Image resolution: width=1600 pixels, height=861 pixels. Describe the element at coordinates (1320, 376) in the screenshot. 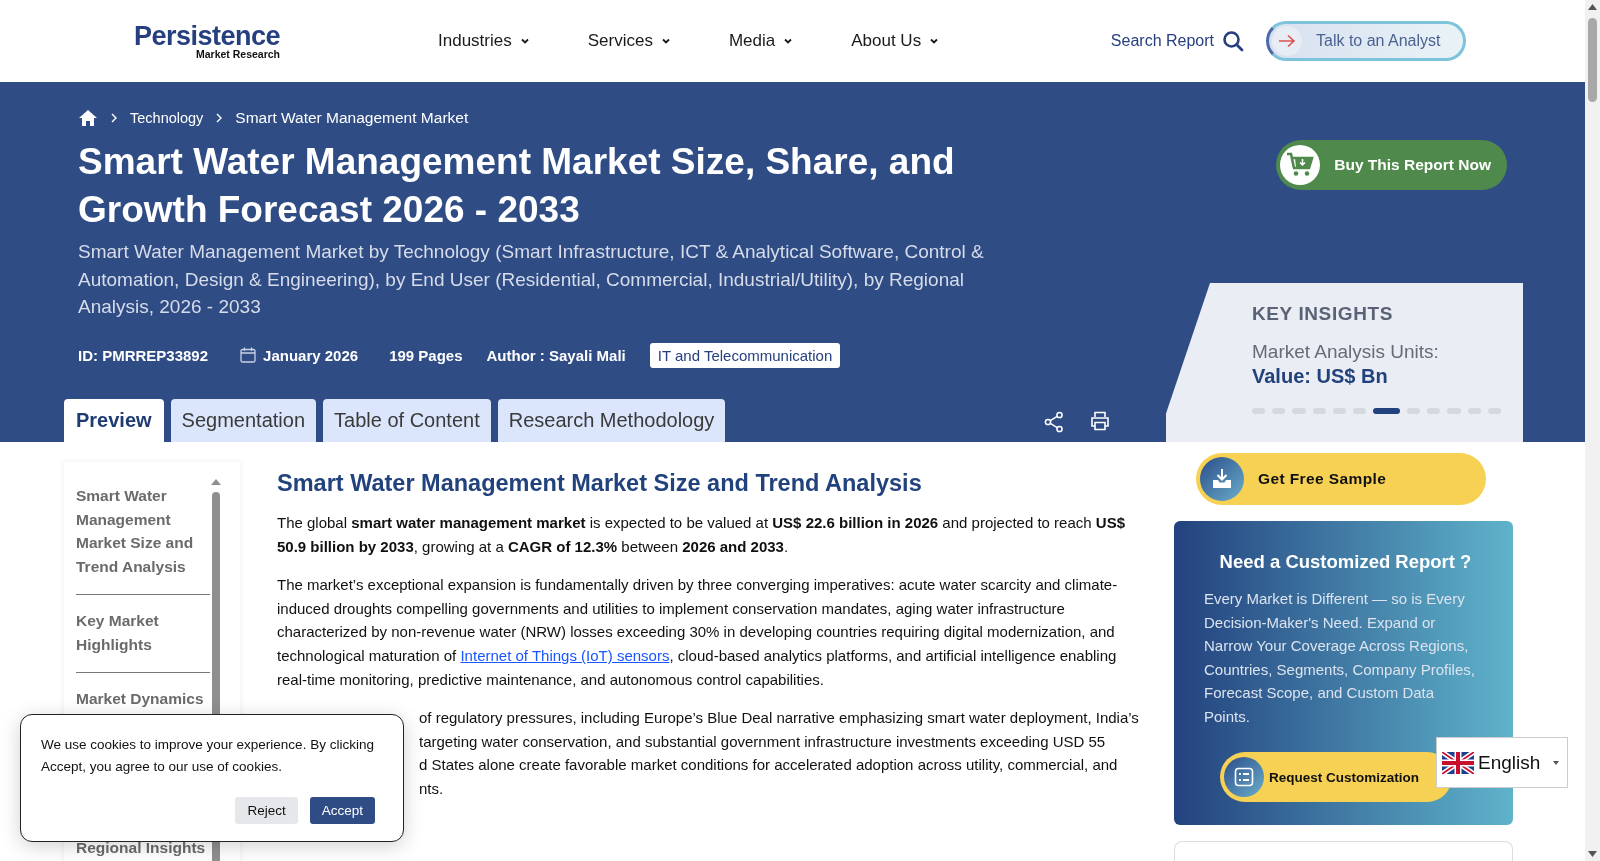

I see `insight-value: Value: US$ Bn` at that location.